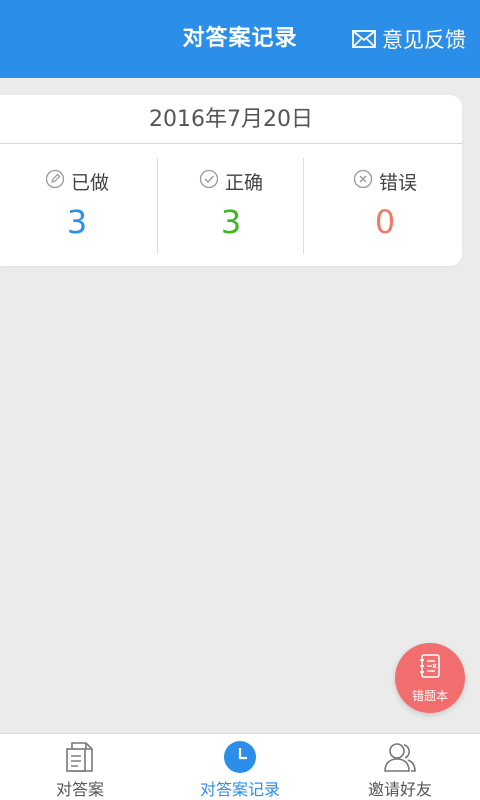 This screenshot has height=800, width=480. I want to click on notebook-icon, so click(430, 668).